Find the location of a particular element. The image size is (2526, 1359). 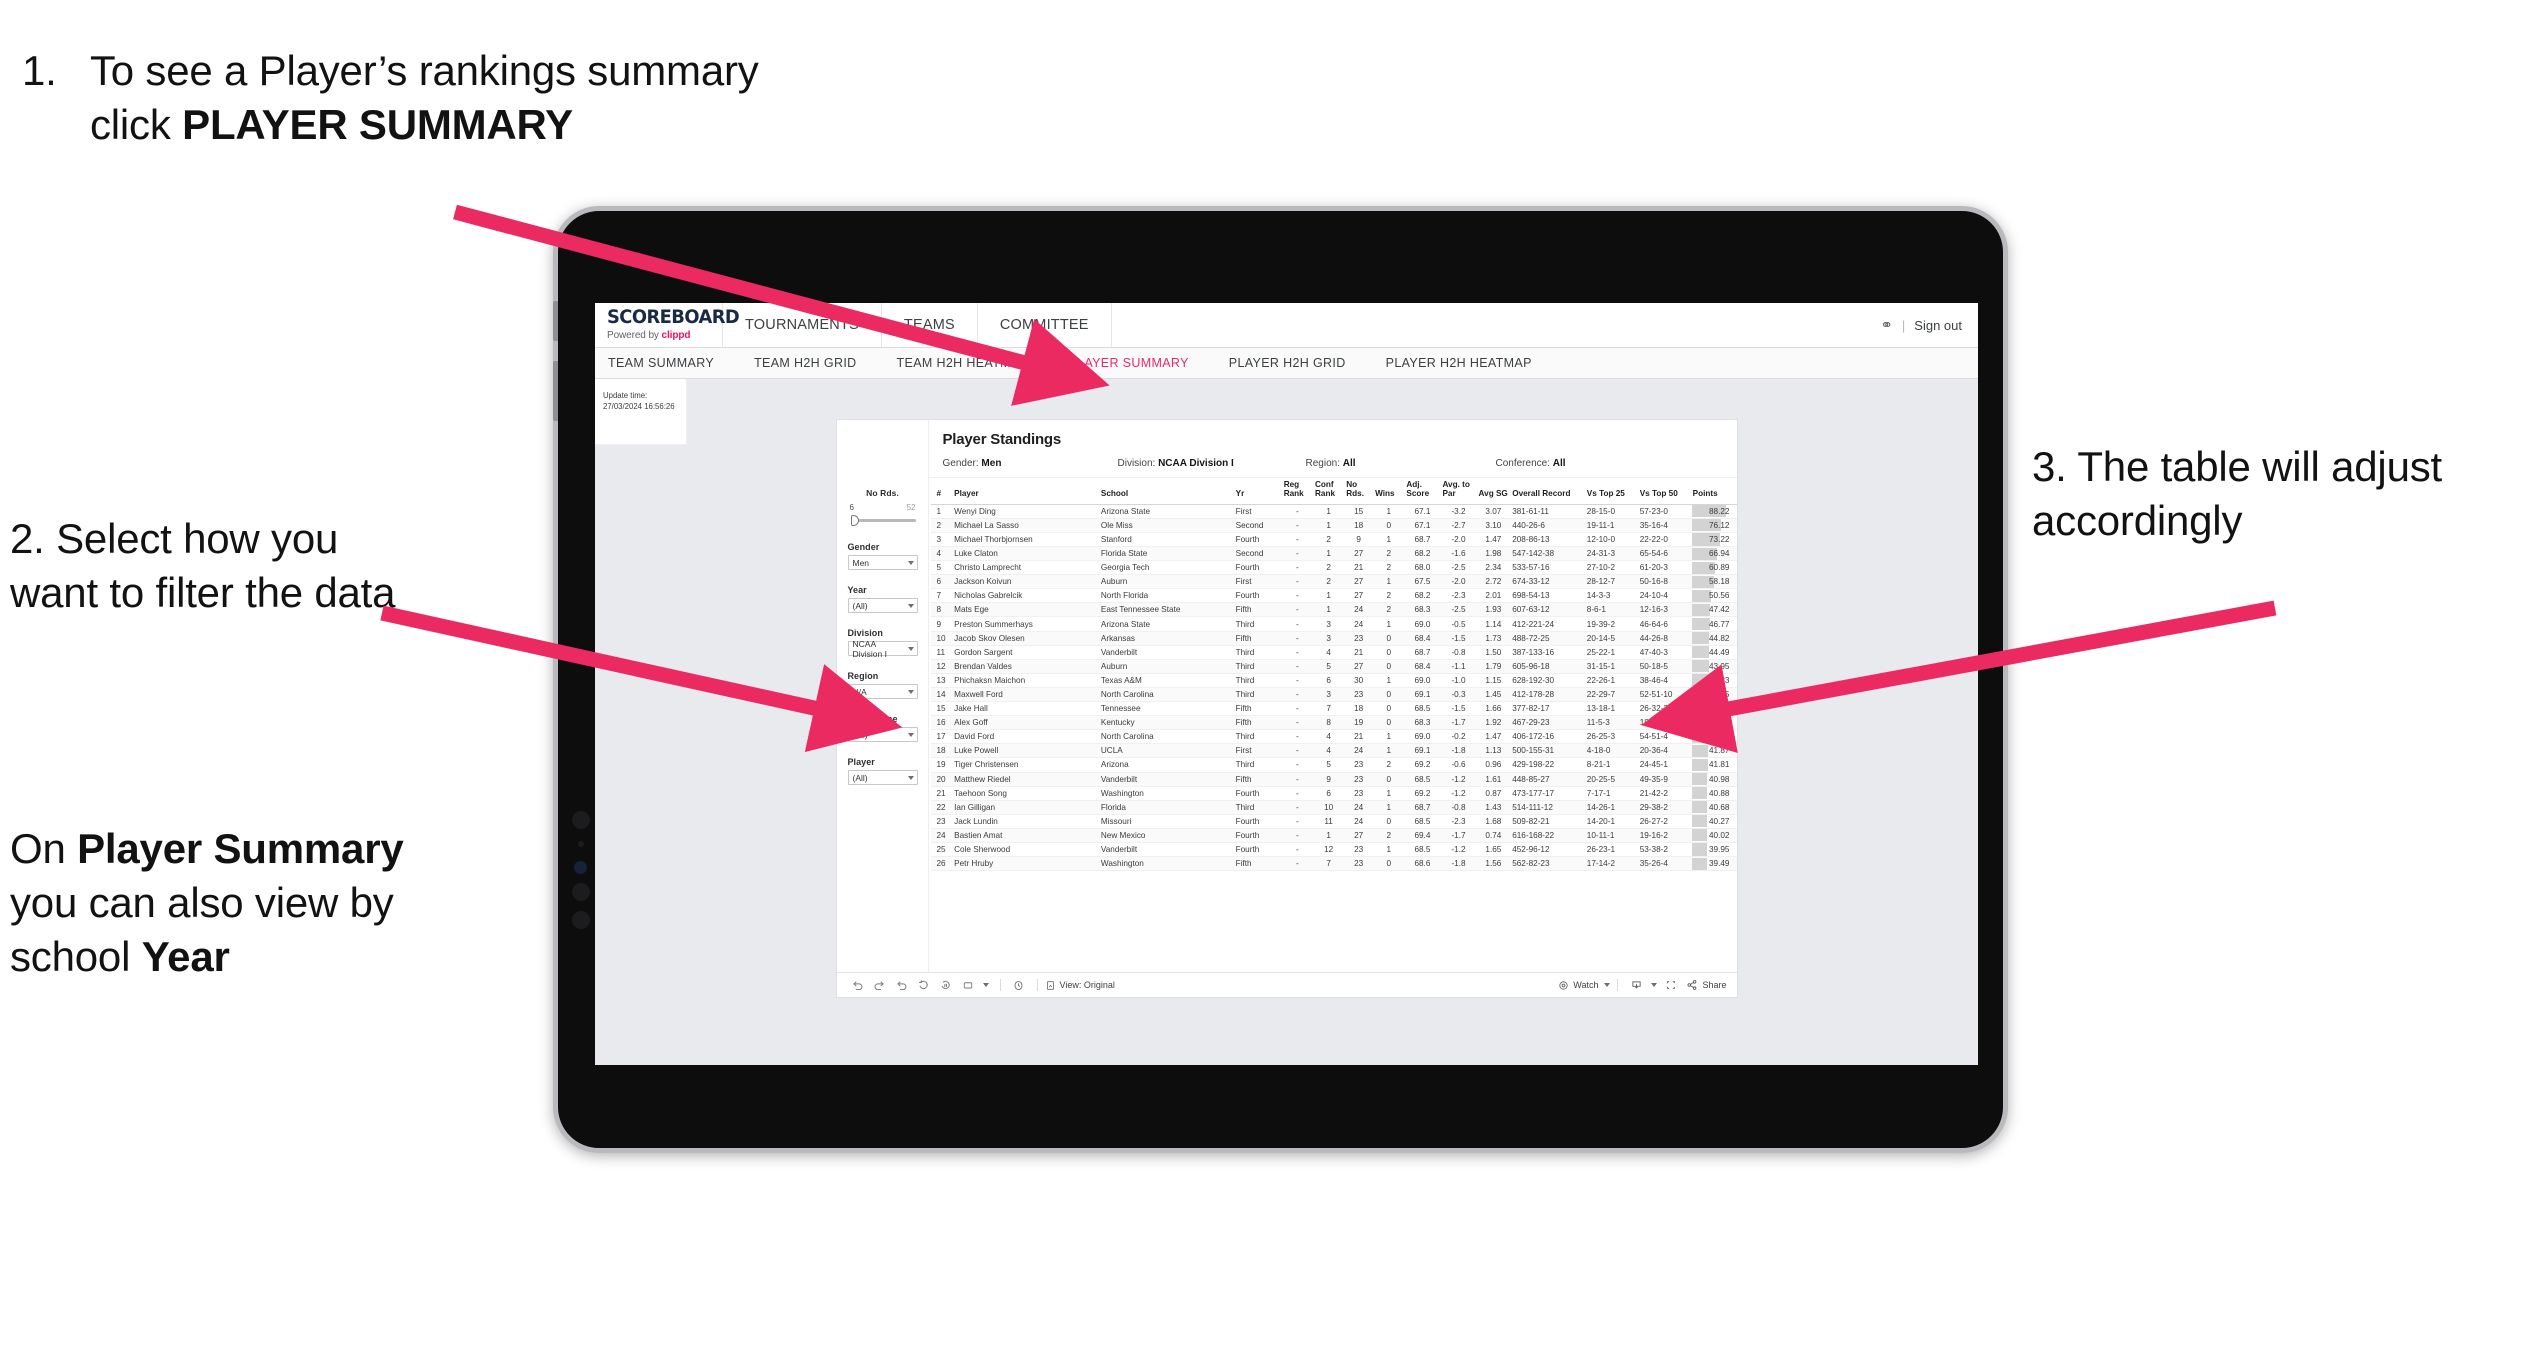

col-yr: Yr is located at coordinates (1257, 491).